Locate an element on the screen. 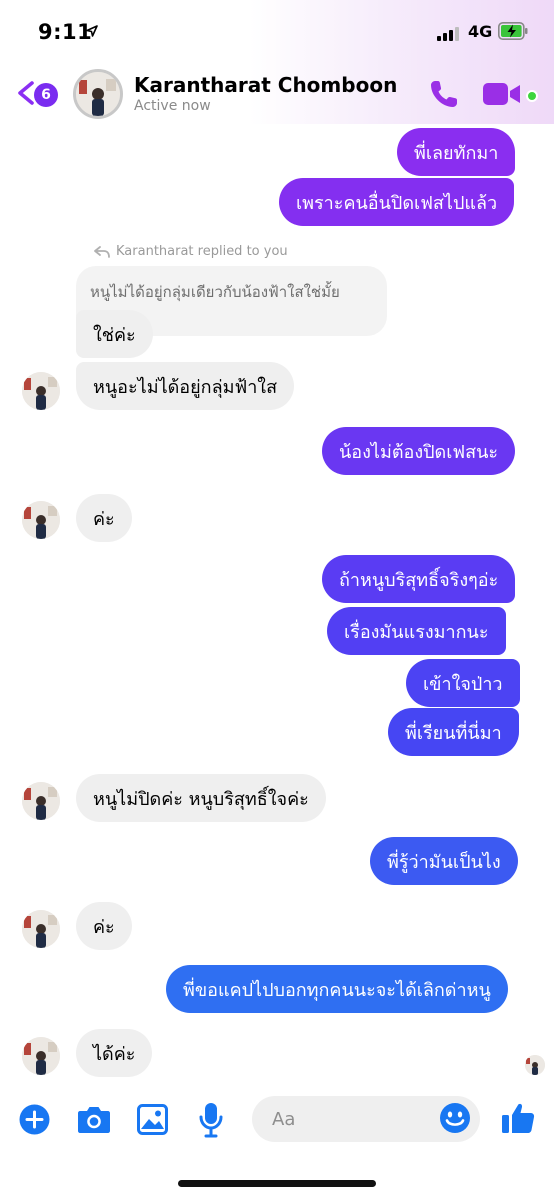 This screenshot has height=1200, width=554. message-text: พี่รู้ว่ามันเป็นไง is located at coordinates (444, 862).